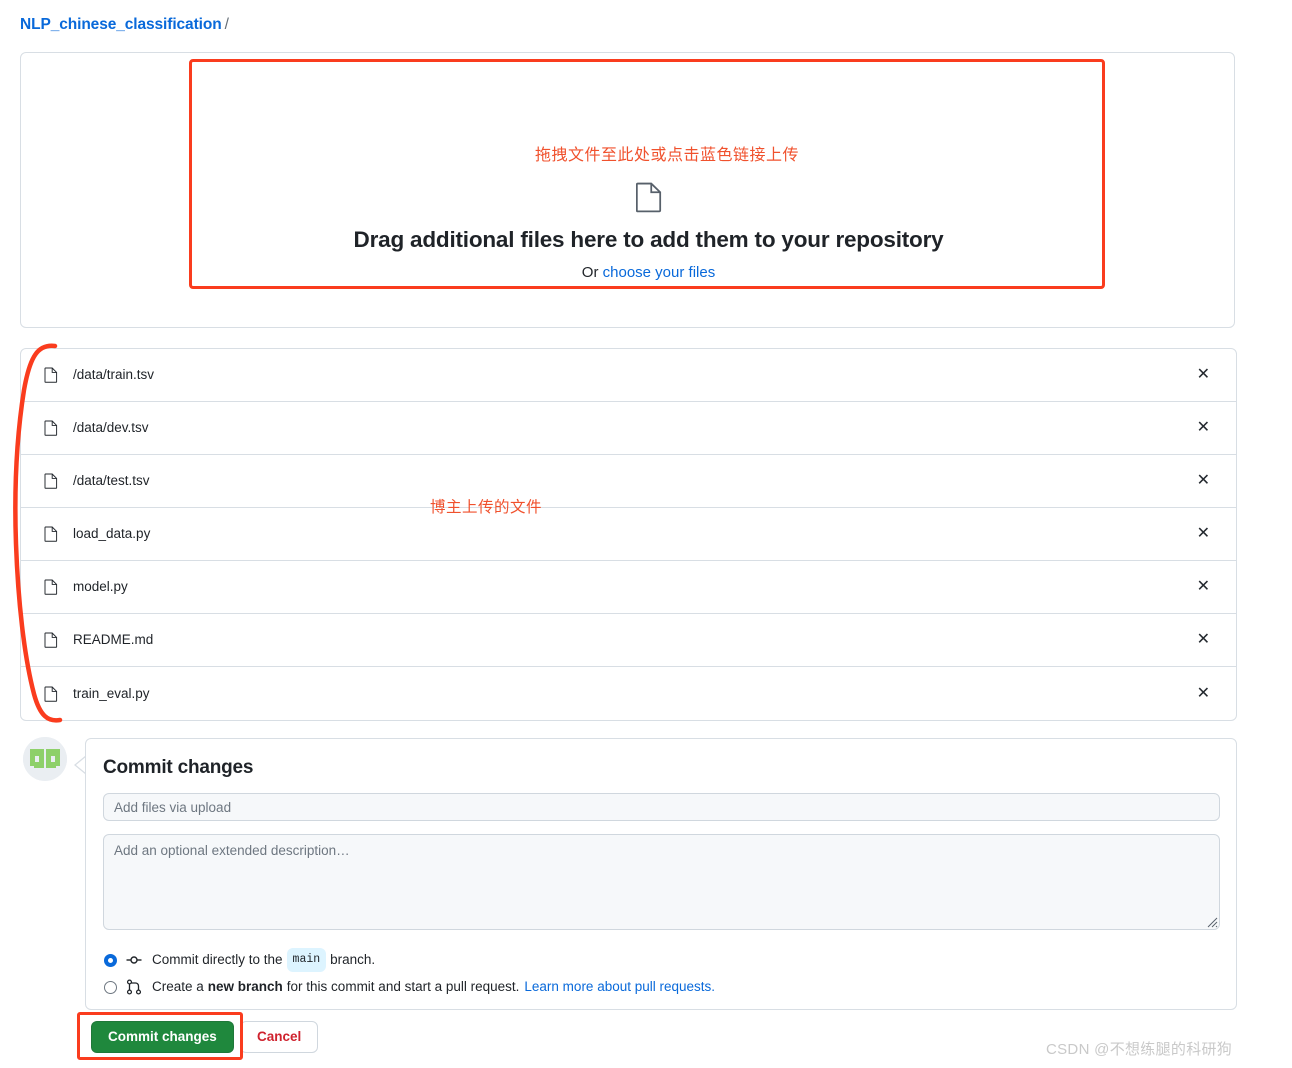 The image size is (1292, 1068). I want to click on git-pull-request-icon, so click(134, 987).